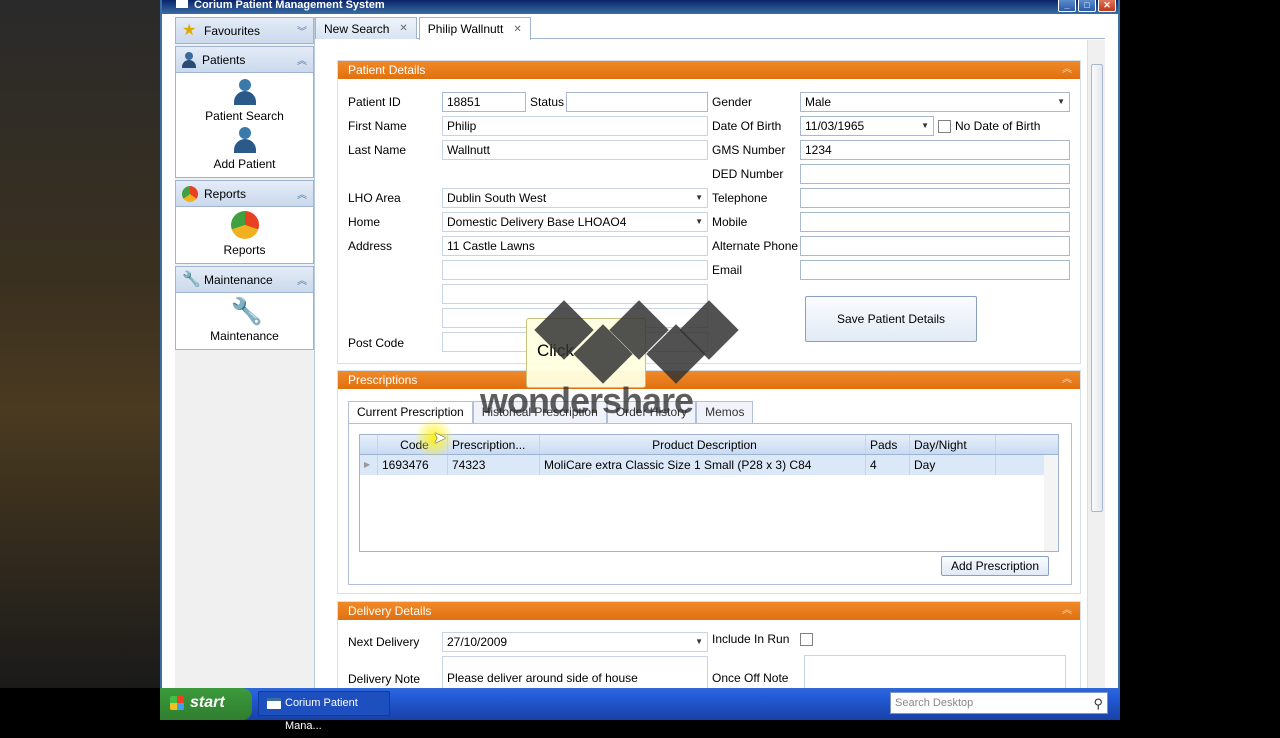 This screenshot has width=1280, height=738. What do you see at coordinates (1097, 288) in the screenshot?
I see `scrollbar-thumb` at bounding box center [1097, 288].